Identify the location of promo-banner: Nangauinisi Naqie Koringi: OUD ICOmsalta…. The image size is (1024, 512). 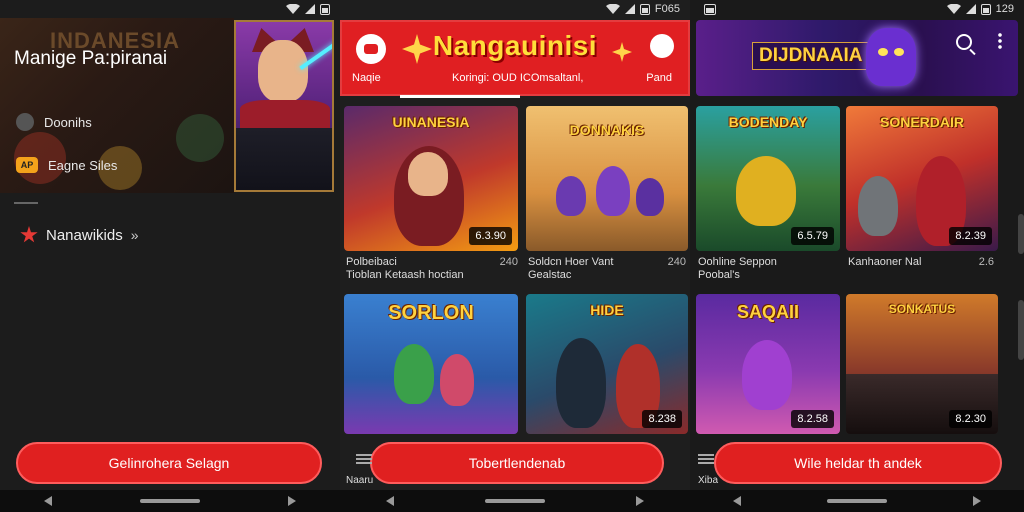
(515, 58).